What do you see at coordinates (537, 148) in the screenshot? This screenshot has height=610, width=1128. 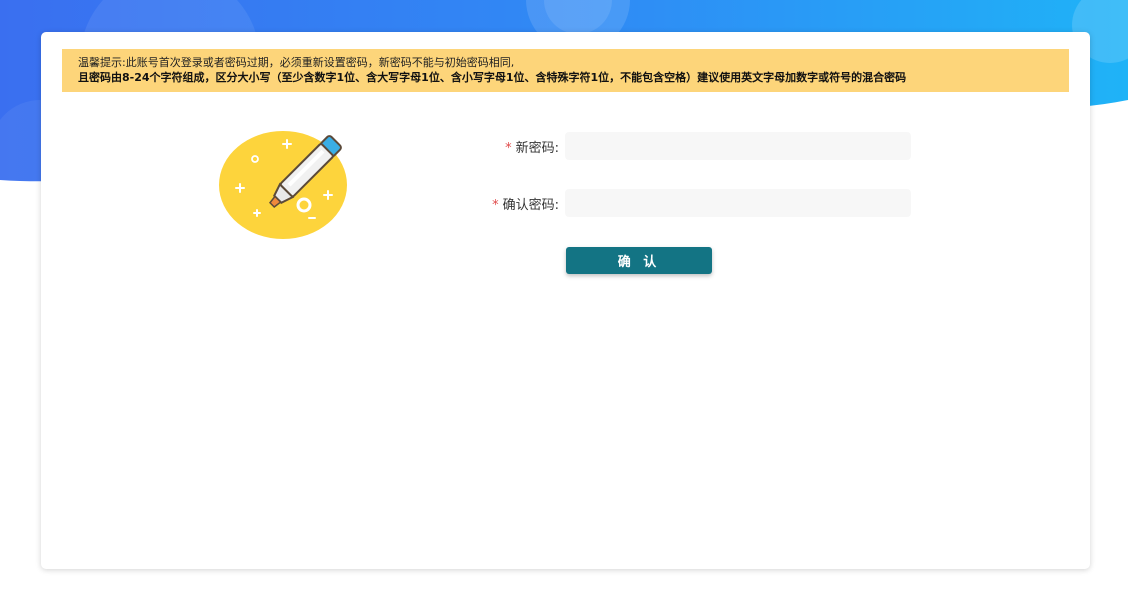 I see `new-password-label-text: 新密码:` at bounding box center [537, 148].